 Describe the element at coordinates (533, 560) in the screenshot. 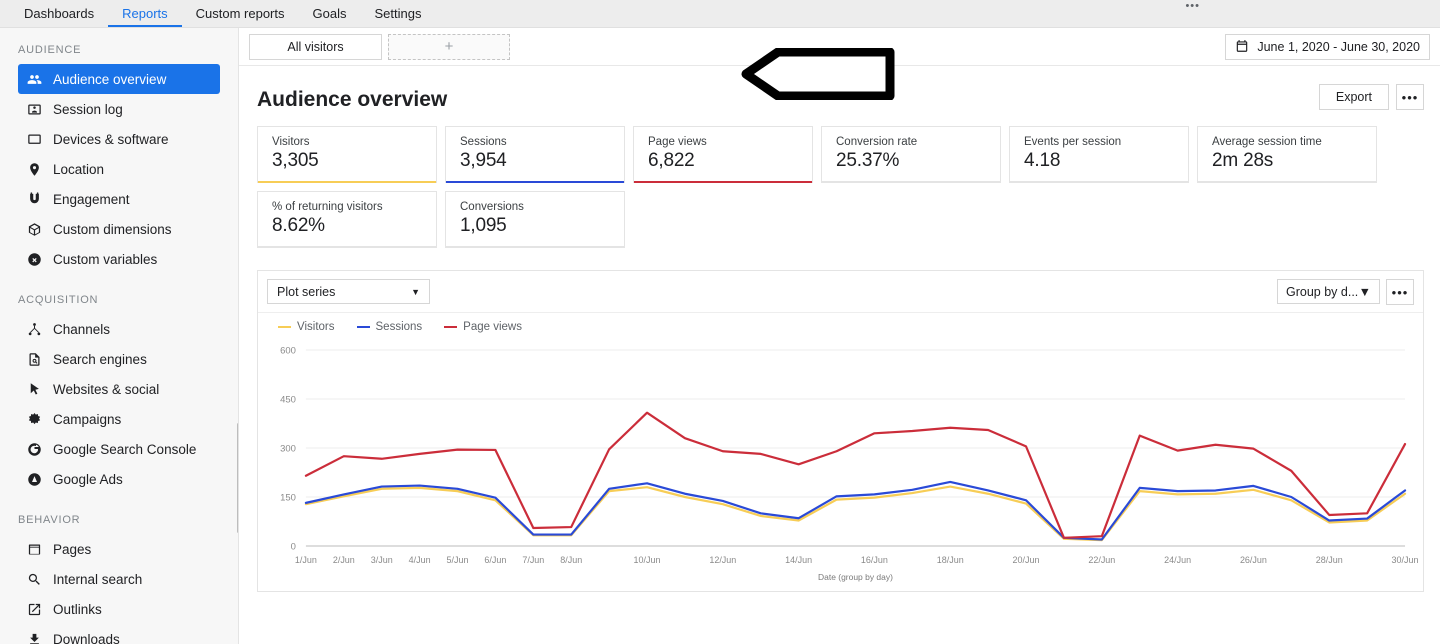

I see `svg-text: 7/Jun` at that location.